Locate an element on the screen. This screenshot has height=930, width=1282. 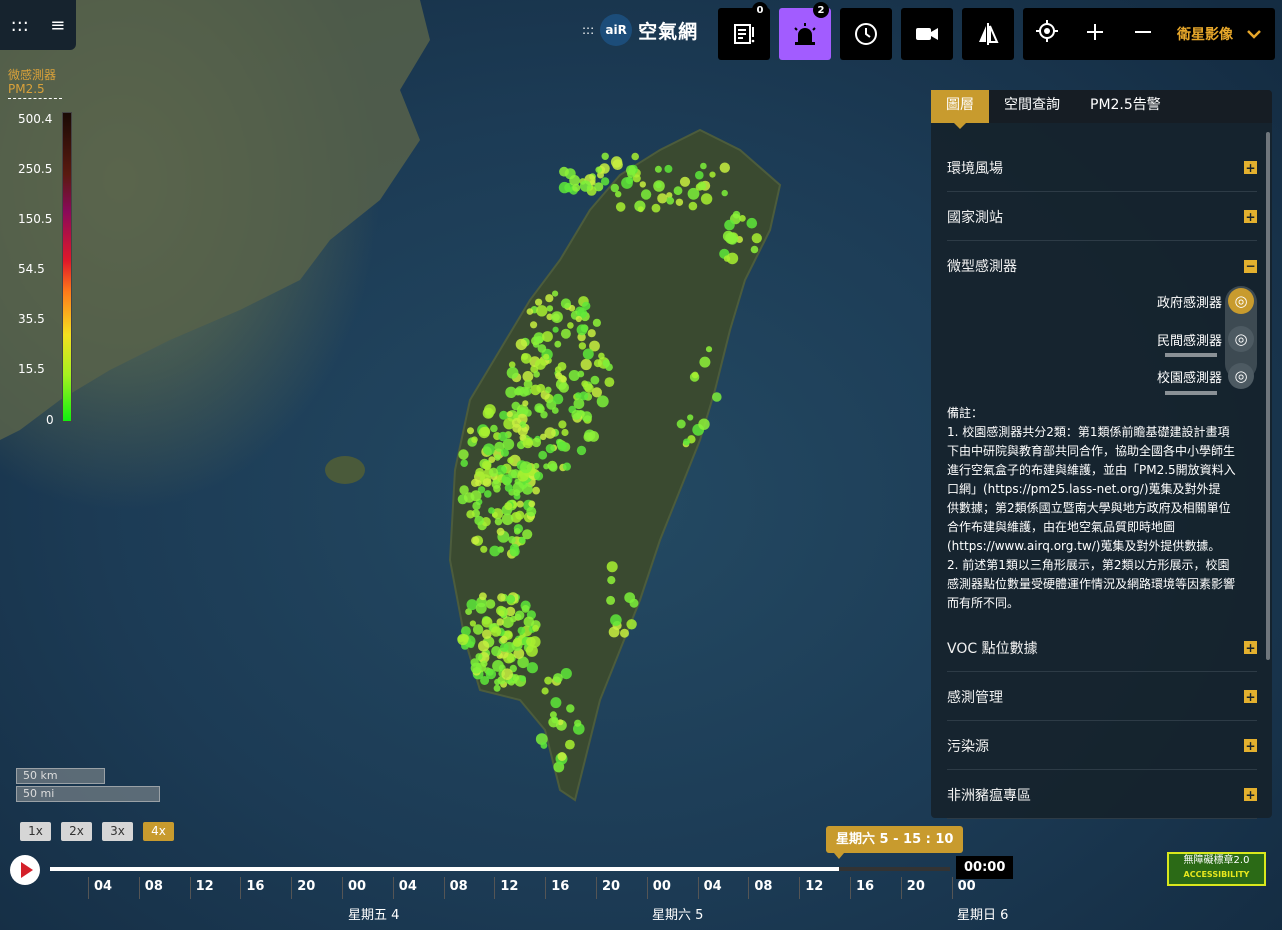
section-voc: VOC 點位數據 + is located at coordinates (1102, 648).